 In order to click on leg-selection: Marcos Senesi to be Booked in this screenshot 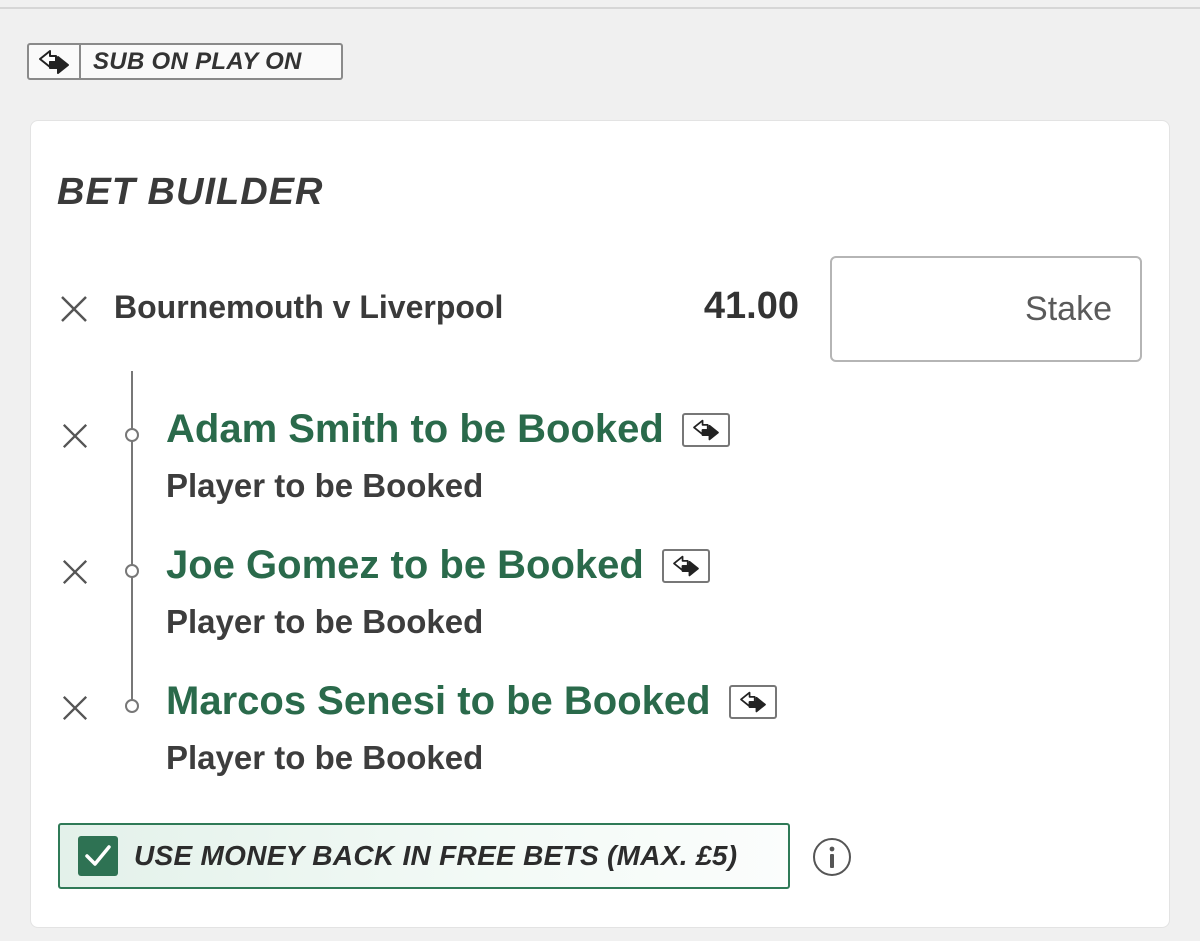, I will do `click(471, 701)`.